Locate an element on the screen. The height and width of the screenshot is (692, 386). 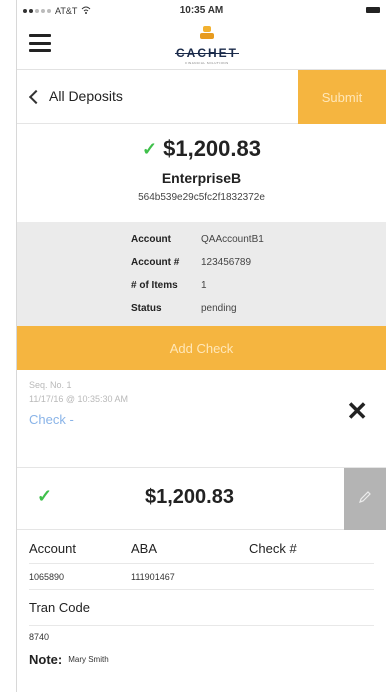
pencil-icon is located at coordinates (365, 497).